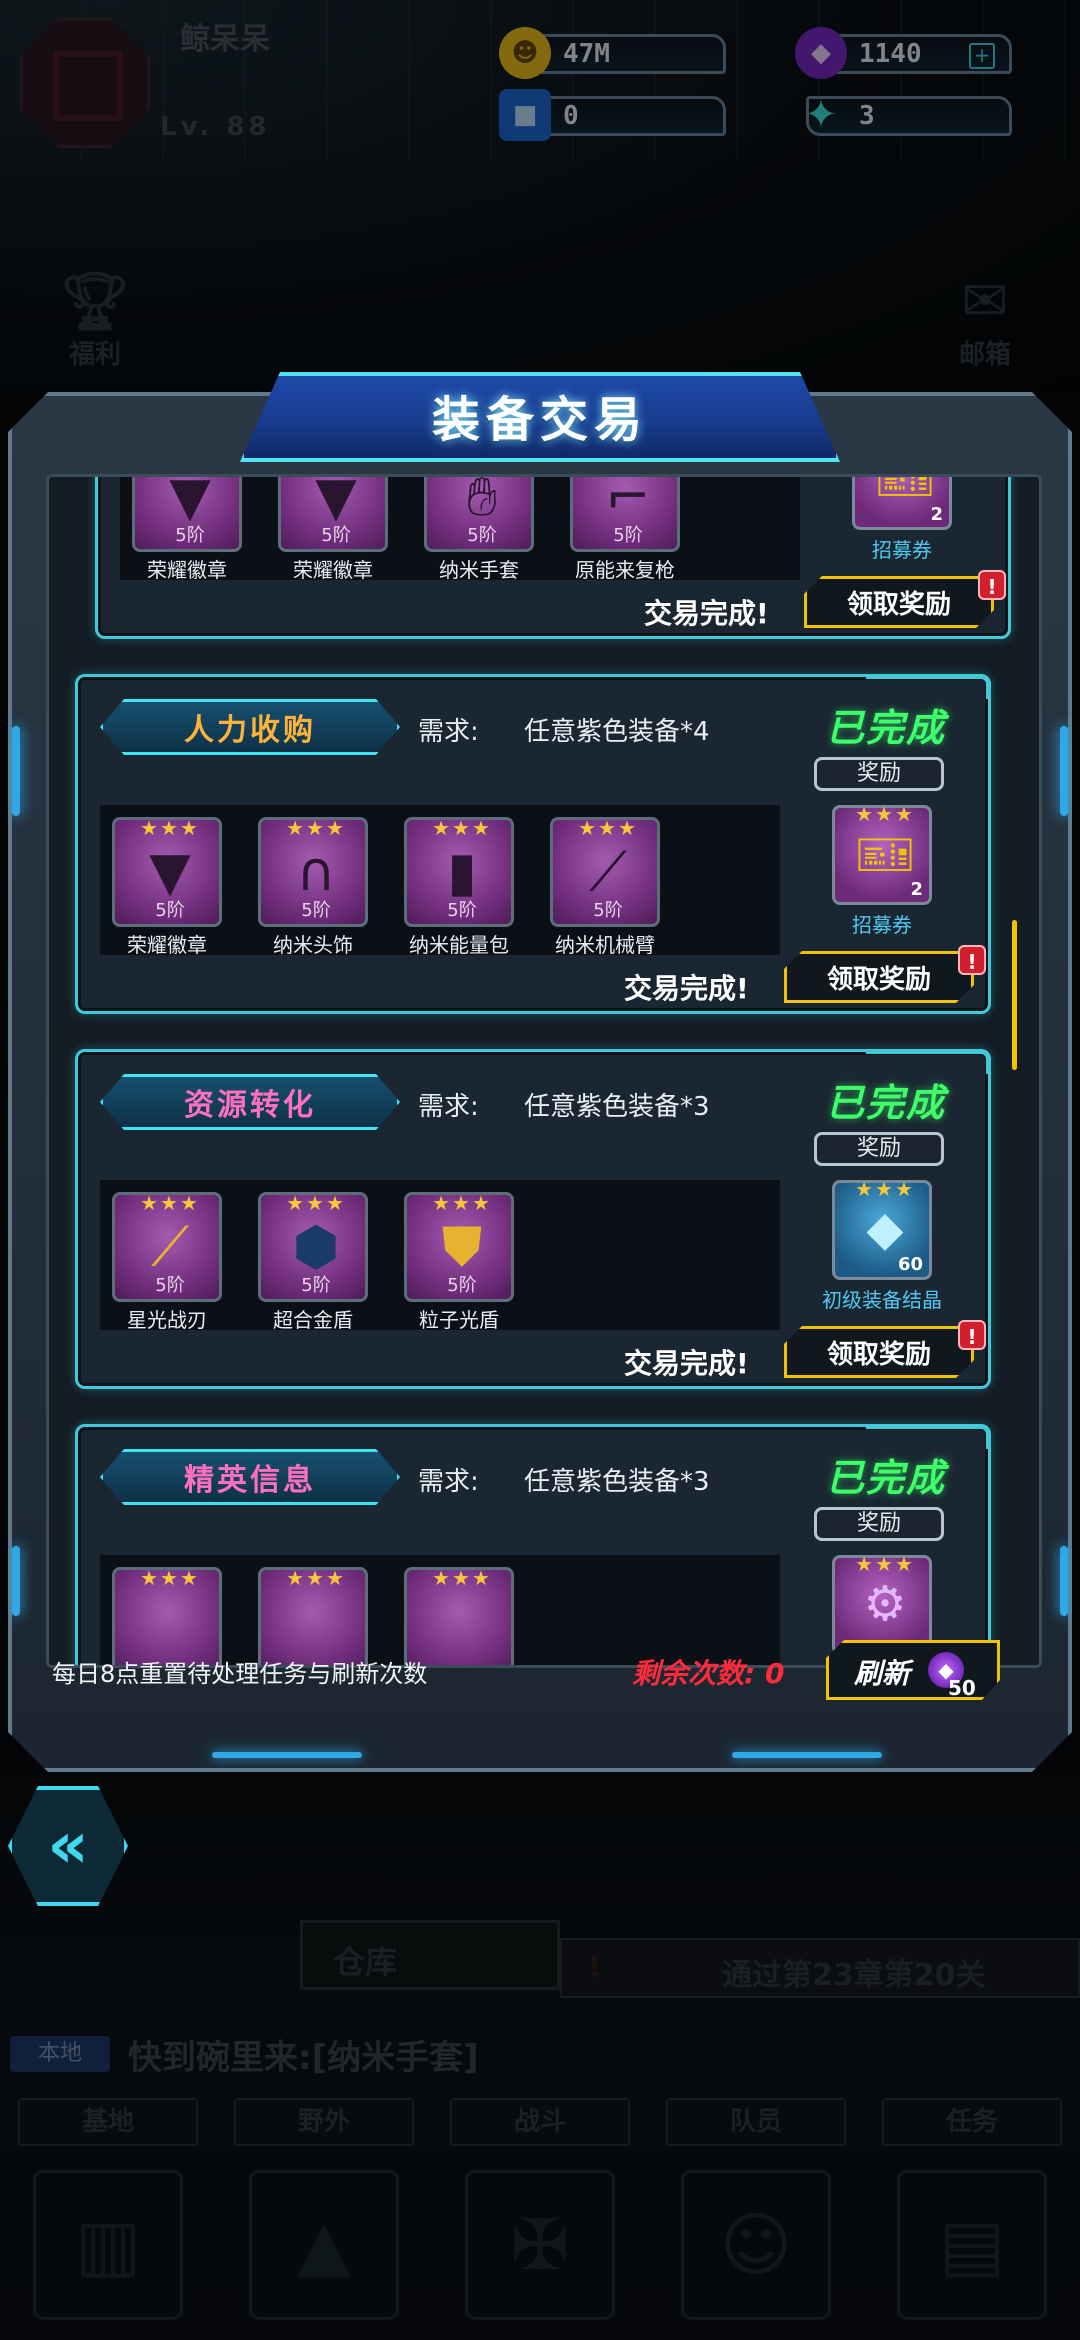 The height and width of the screenshot is (2340, 1080). Describe the element at coordinates (336, 501) in the screenshot. I see `badge-icon: ▼` at that location.